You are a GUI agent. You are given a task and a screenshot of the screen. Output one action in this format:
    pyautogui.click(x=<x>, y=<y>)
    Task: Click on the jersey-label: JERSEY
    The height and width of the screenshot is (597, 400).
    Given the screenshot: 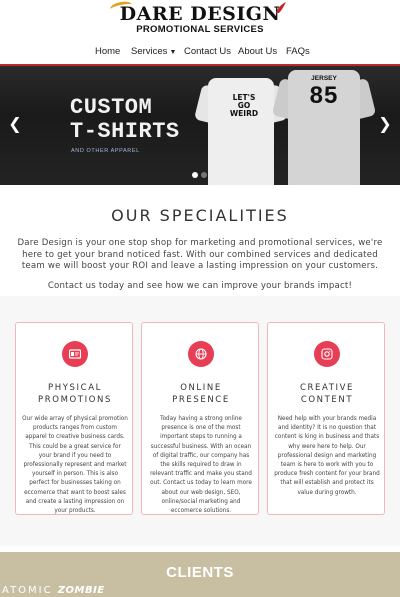 What is the action you would take?
    pyautogui.click(x=324, y=78)
    